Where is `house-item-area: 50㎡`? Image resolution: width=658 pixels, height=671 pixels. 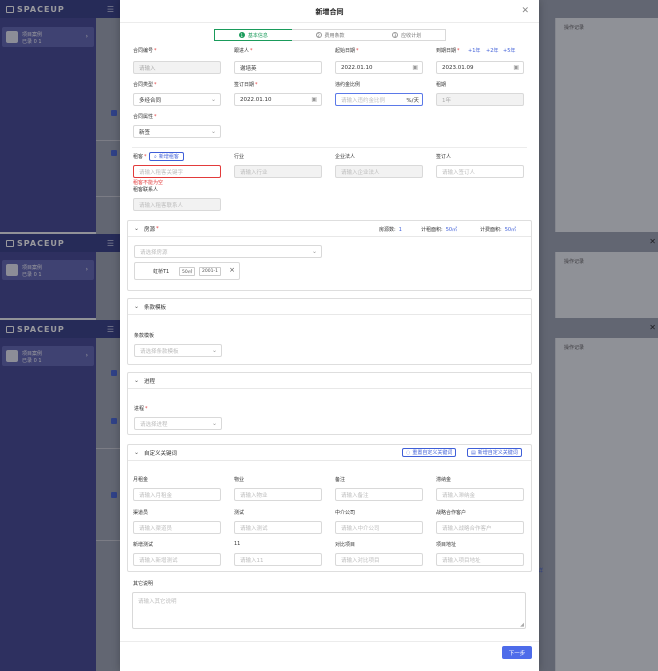 house-item-area: 50㎡ is located at coordinates (187, 271).